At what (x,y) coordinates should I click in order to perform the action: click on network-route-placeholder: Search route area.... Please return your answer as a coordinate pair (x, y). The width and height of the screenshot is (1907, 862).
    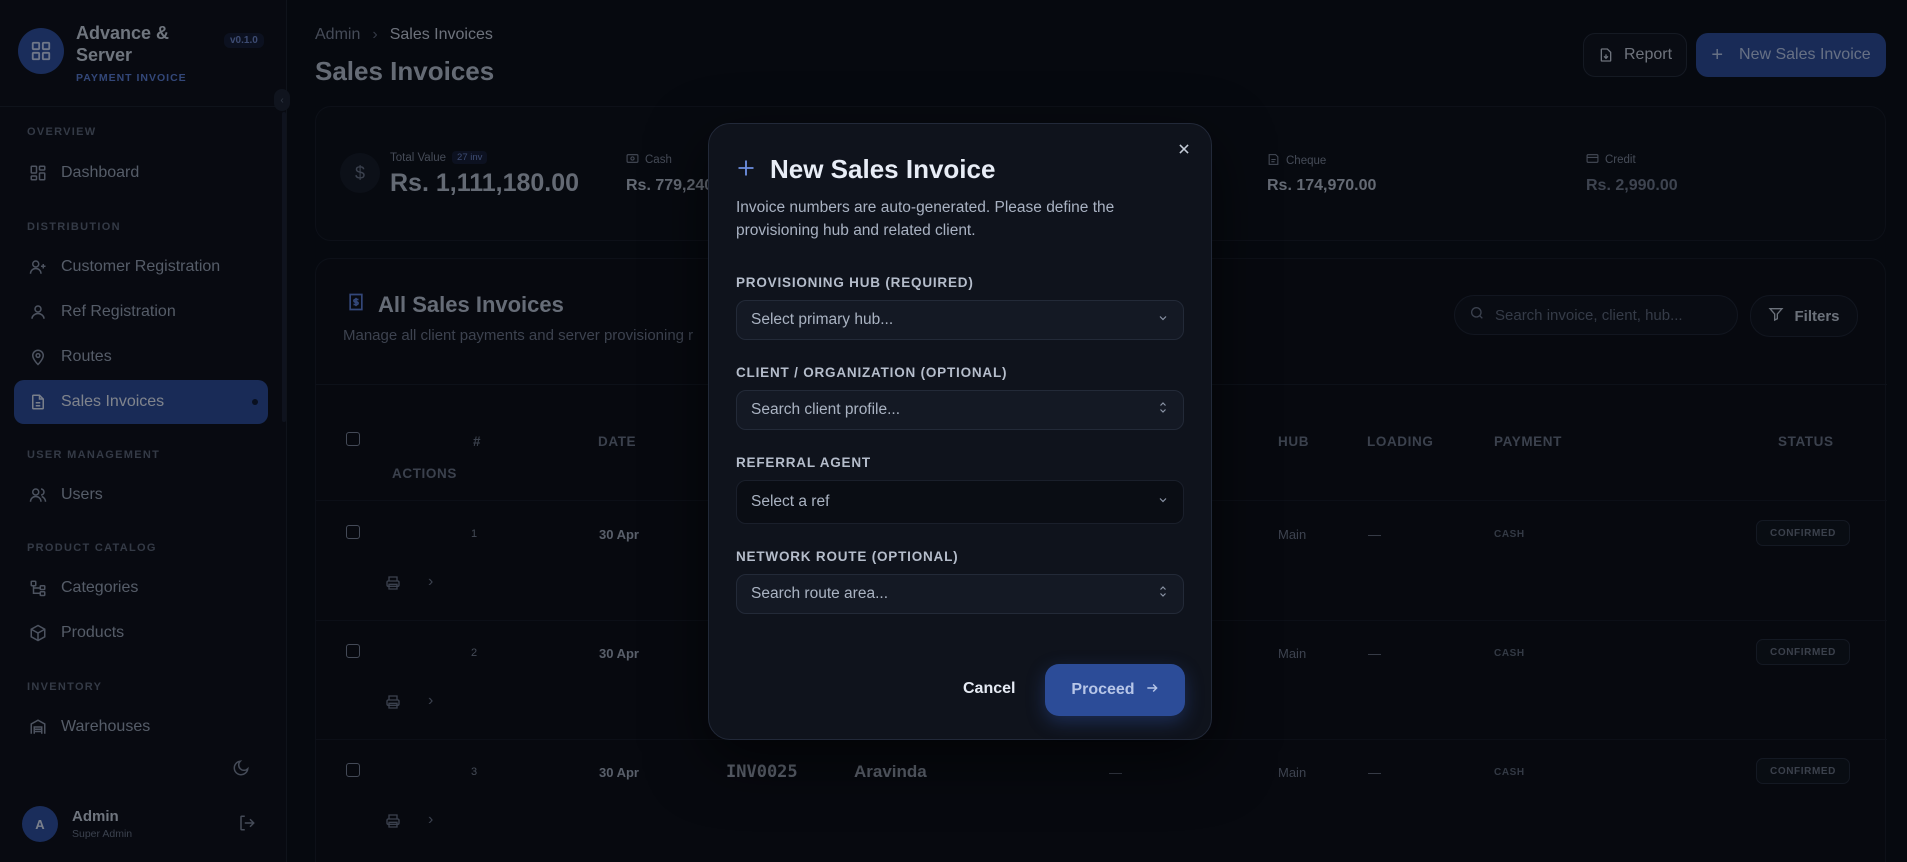
    Looking at the image, I should click on (819, 593).